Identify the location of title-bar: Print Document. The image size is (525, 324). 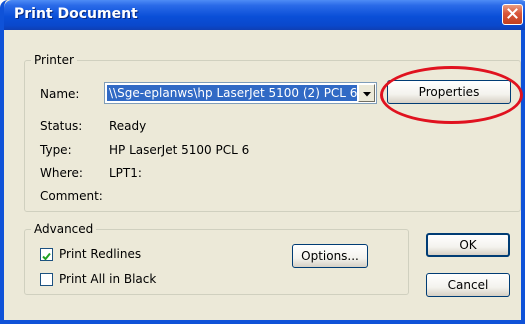
(264, 15).